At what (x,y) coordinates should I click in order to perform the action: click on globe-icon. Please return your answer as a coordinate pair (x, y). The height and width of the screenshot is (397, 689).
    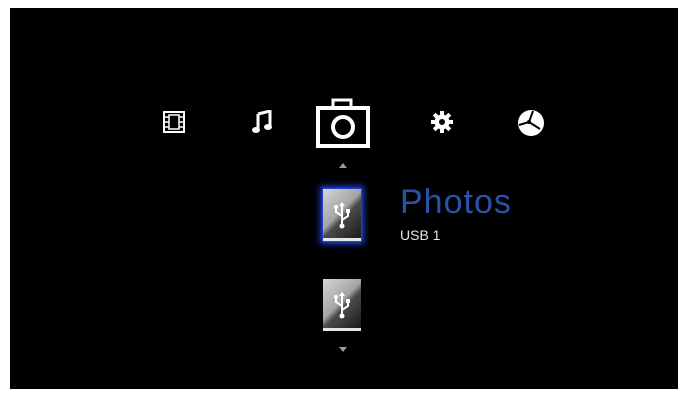
    Looking at the image, I should click on (531, 123).